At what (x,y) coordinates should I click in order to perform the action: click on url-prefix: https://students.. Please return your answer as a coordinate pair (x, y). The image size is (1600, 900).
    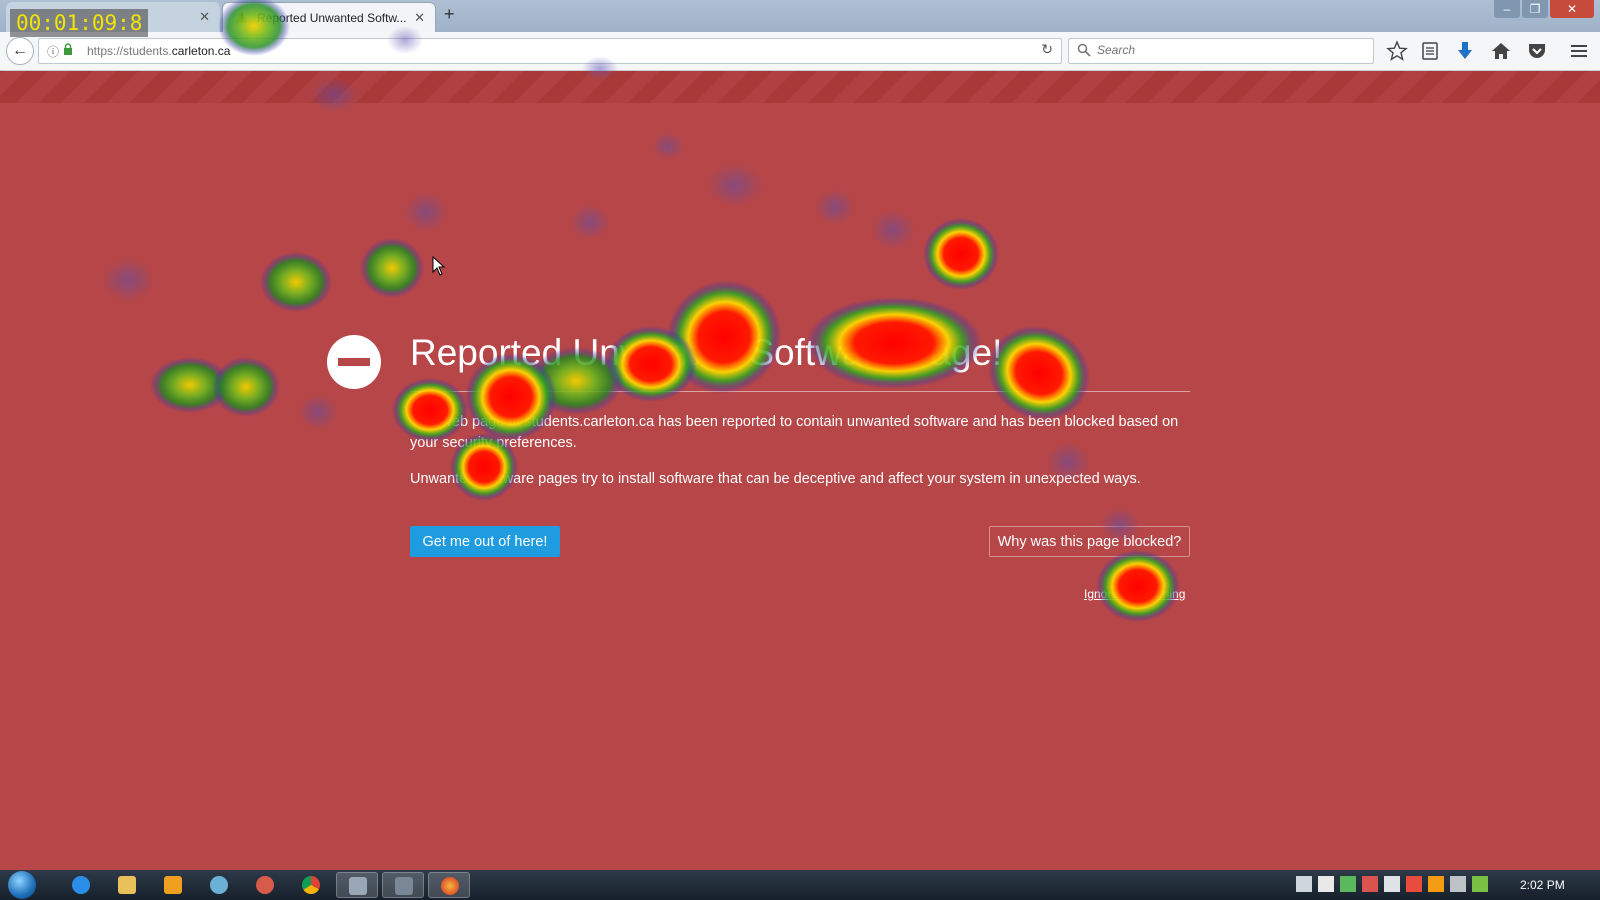
    Looking at the image, I should click on (129, 51).